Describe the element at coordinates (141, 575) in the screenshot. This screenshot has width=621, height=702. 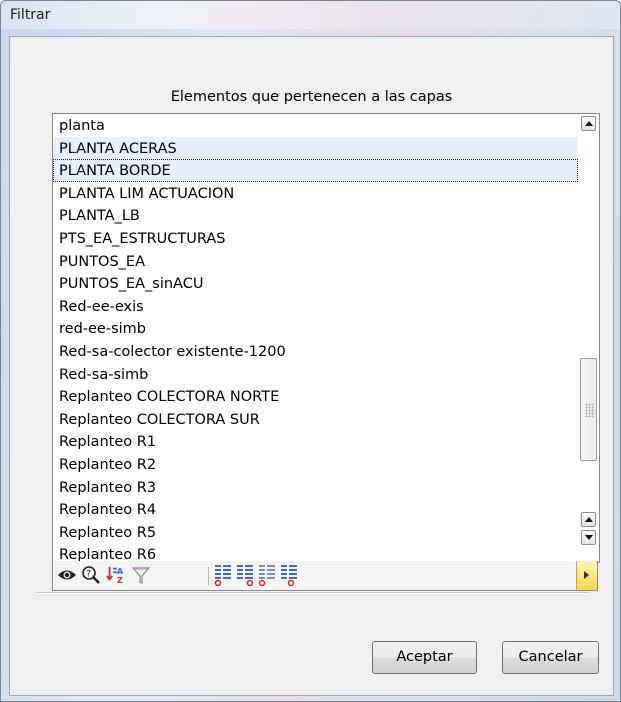
I see `filter-funnel-icon` at that location.